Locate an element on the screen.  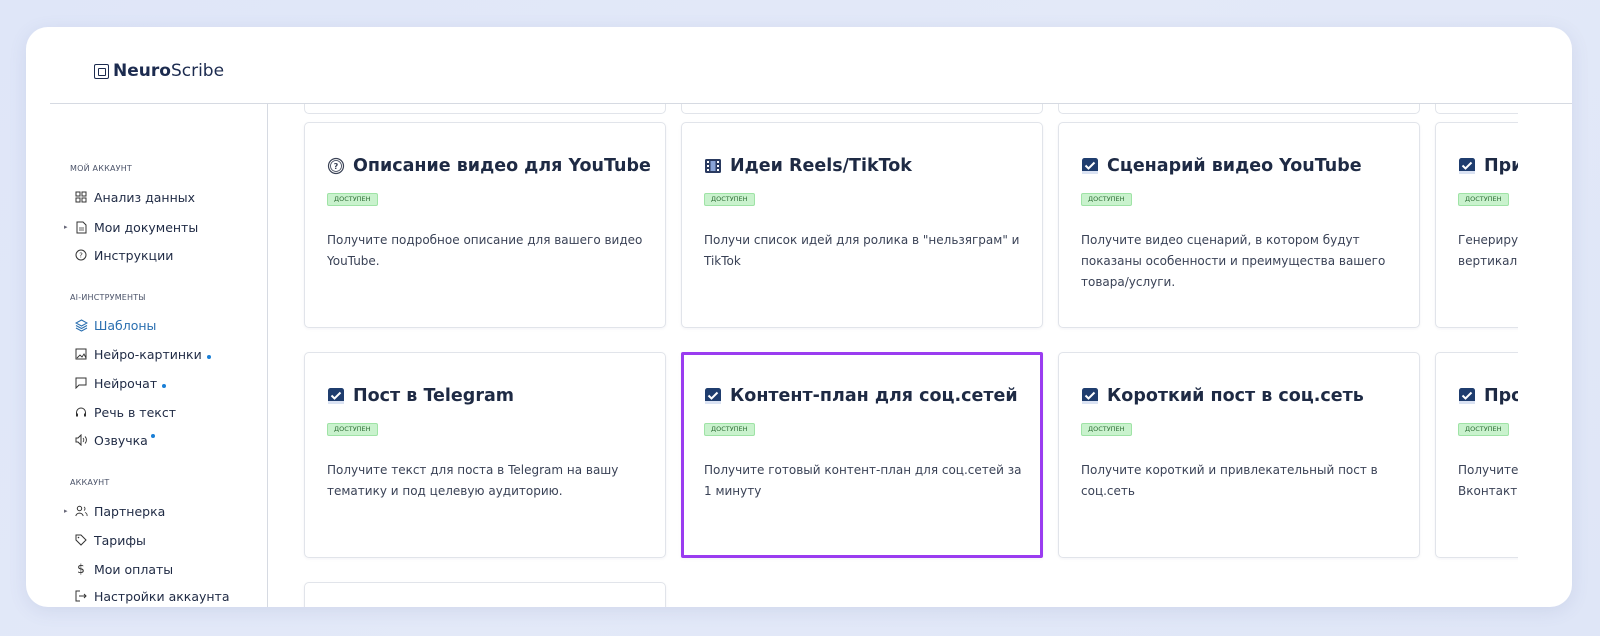
template-card-partial: При ДОСТУПЕН Генериру вертикал is located at coordinates (1476, 225).